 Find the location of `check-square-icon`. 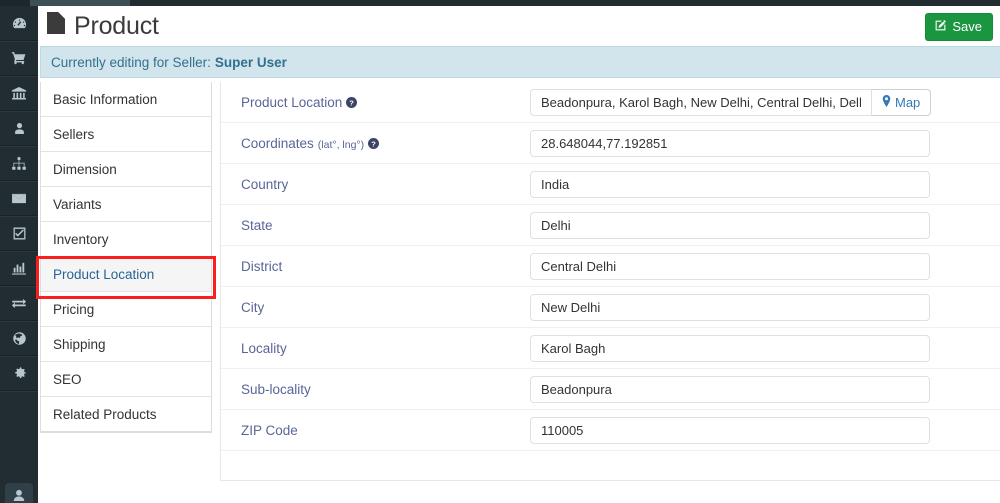

check-square-icon is located at coordinates (19, 233).